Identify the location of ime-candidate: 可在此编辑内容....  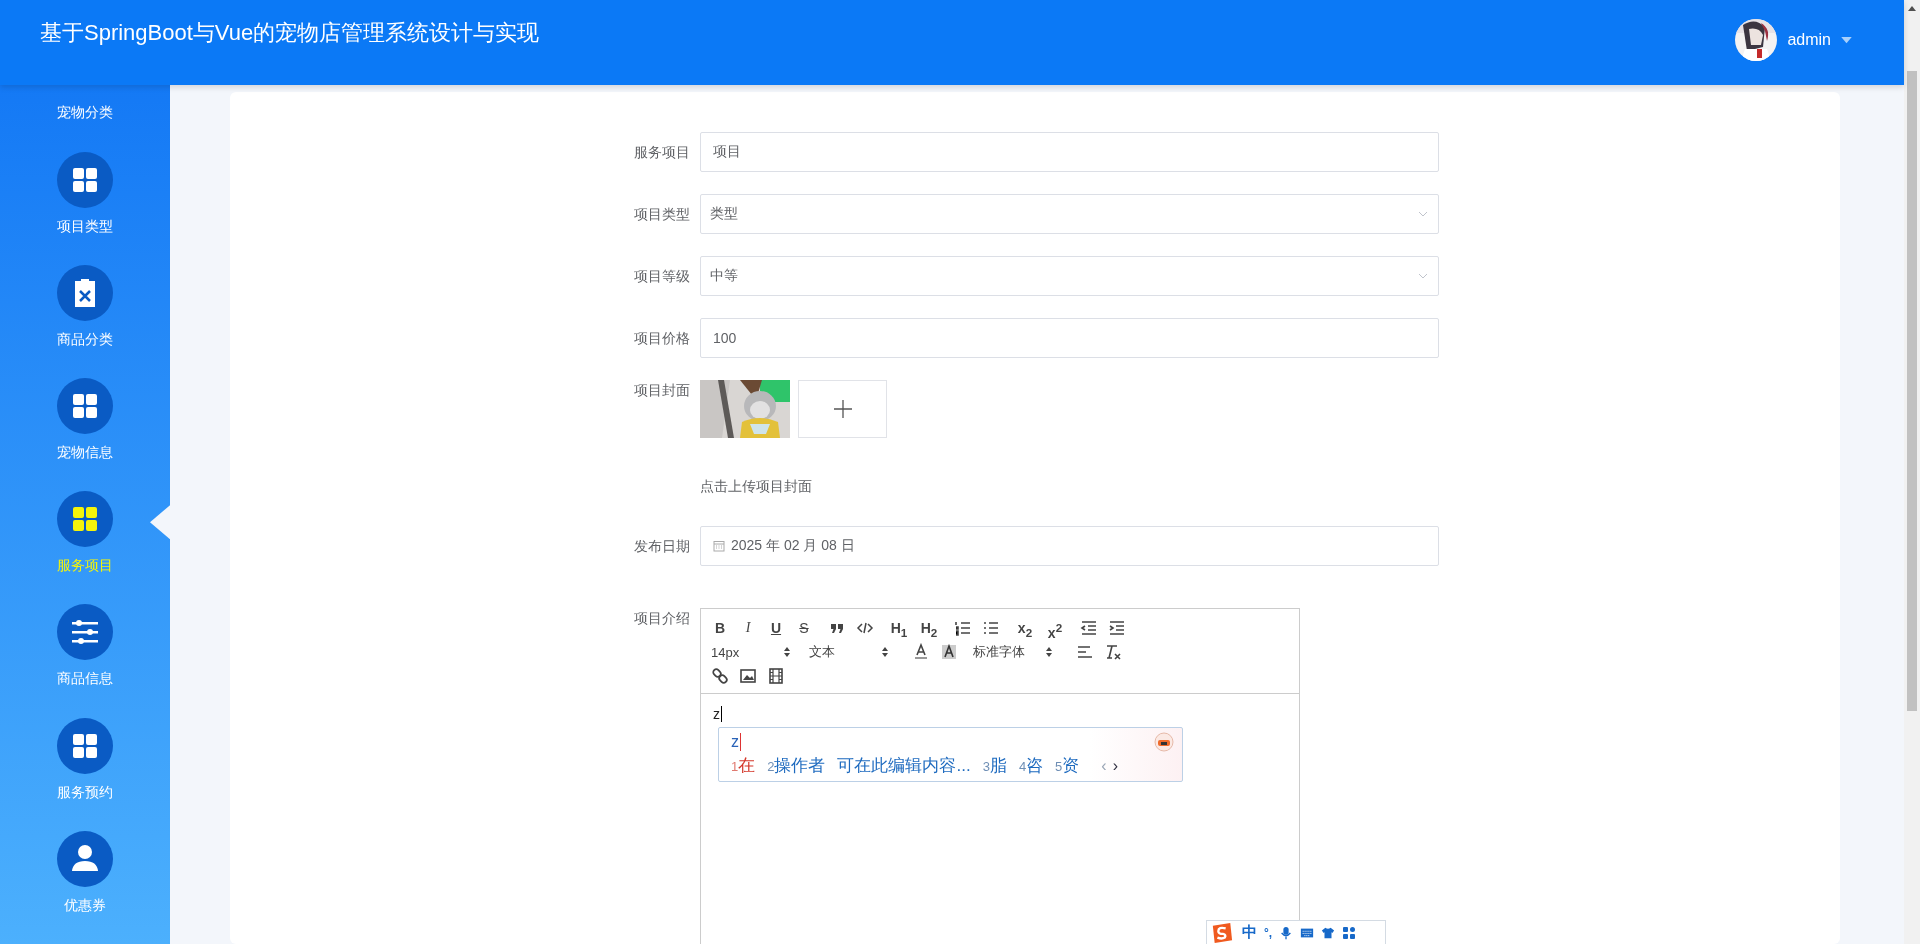
(904, 765).